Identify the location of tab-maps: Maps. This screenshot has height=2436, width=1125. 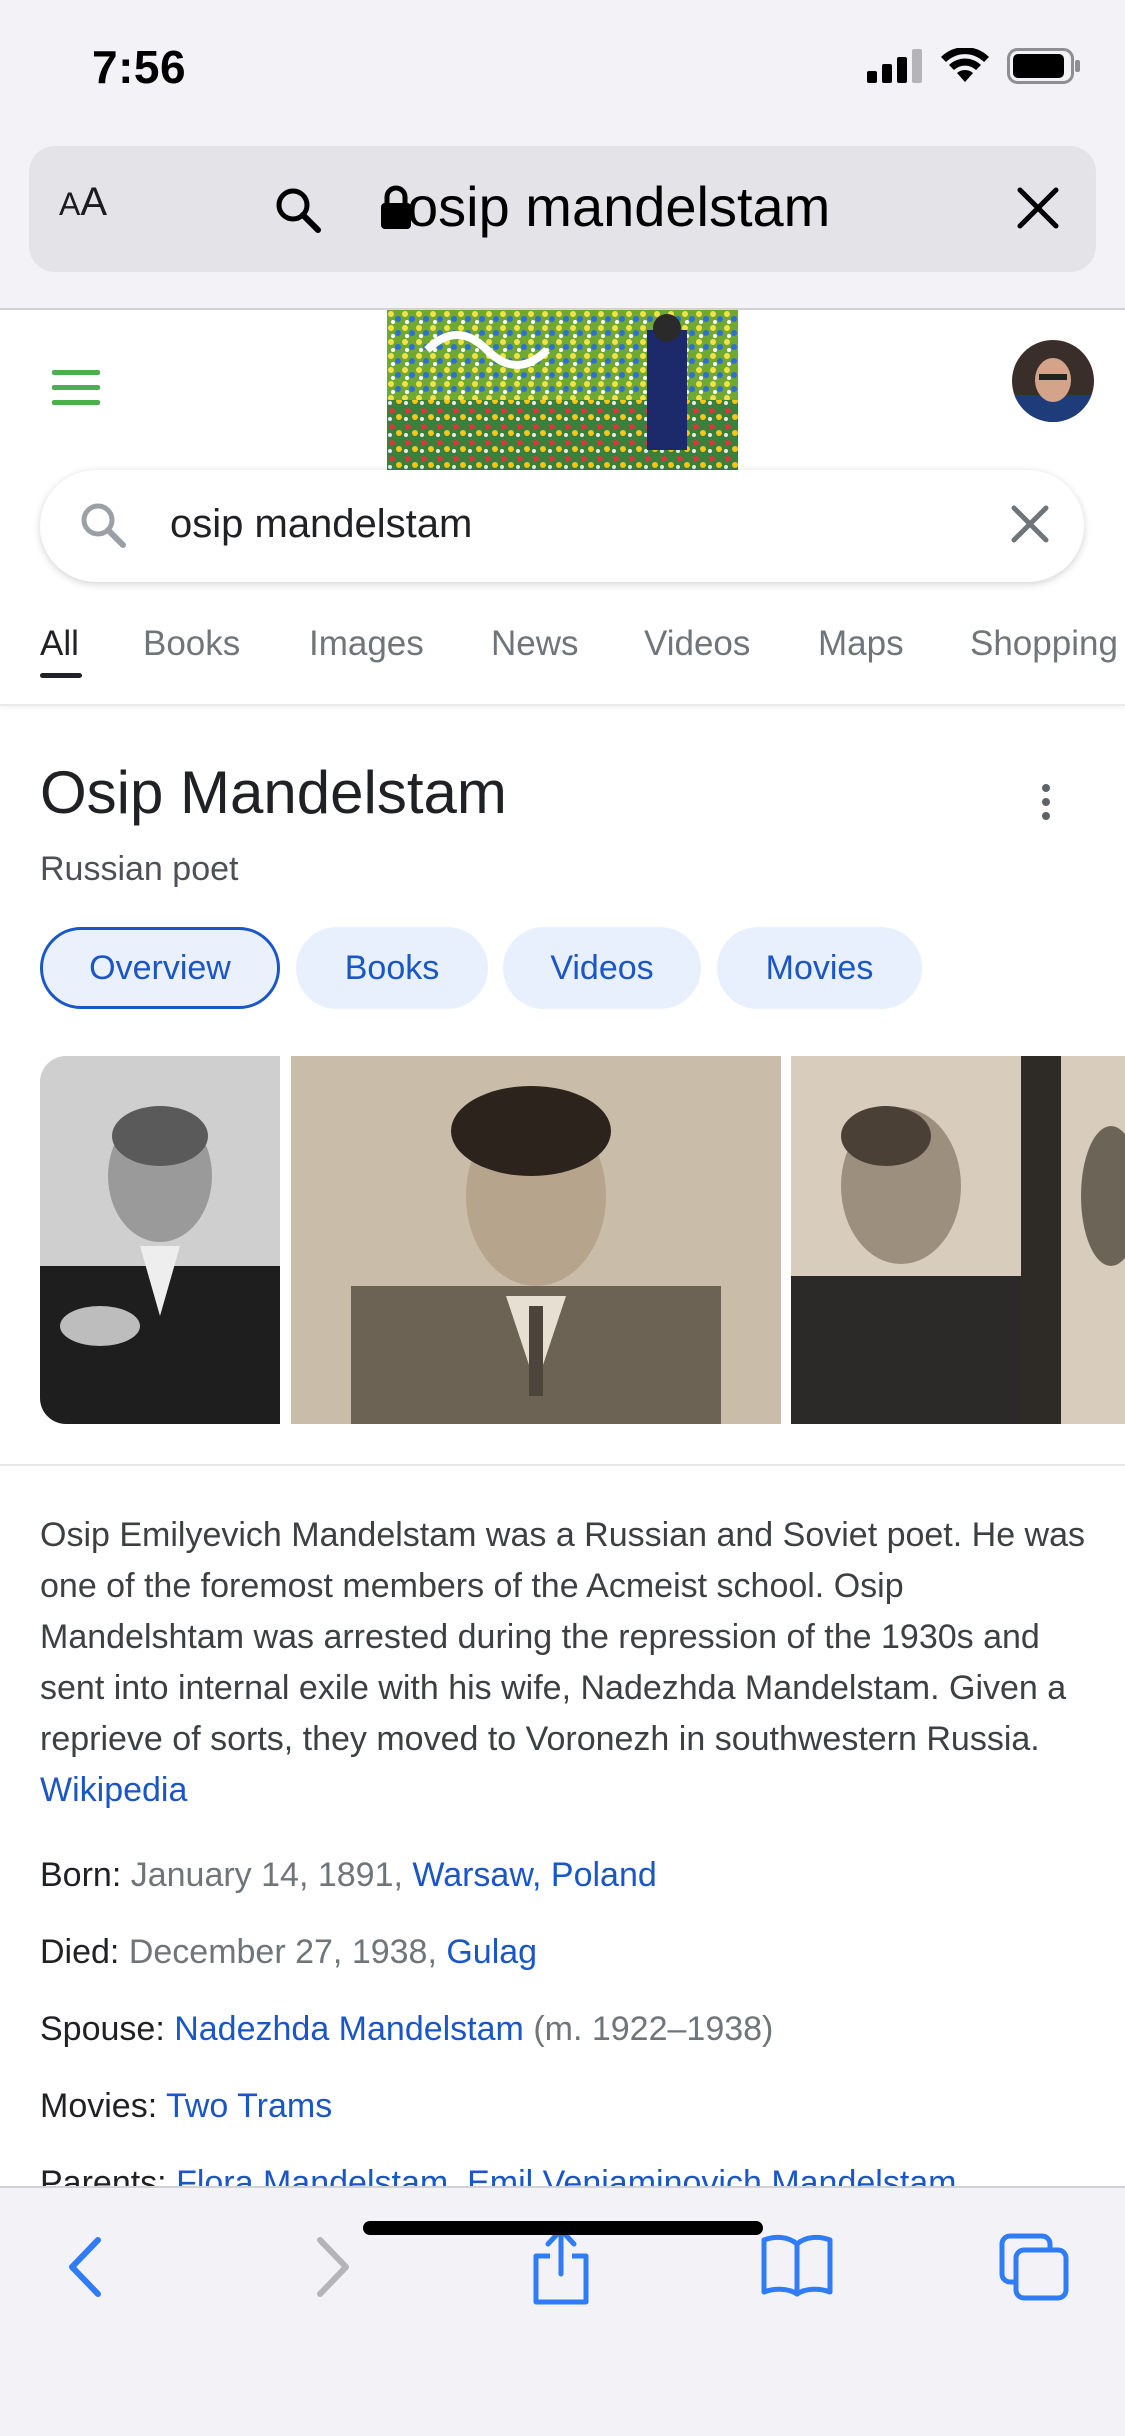
(861, 644).